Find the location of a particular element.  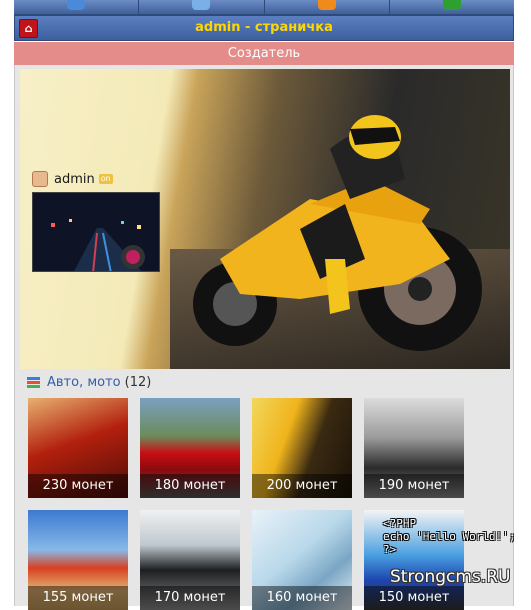

rss-icon is located at coordinates (326, 5).